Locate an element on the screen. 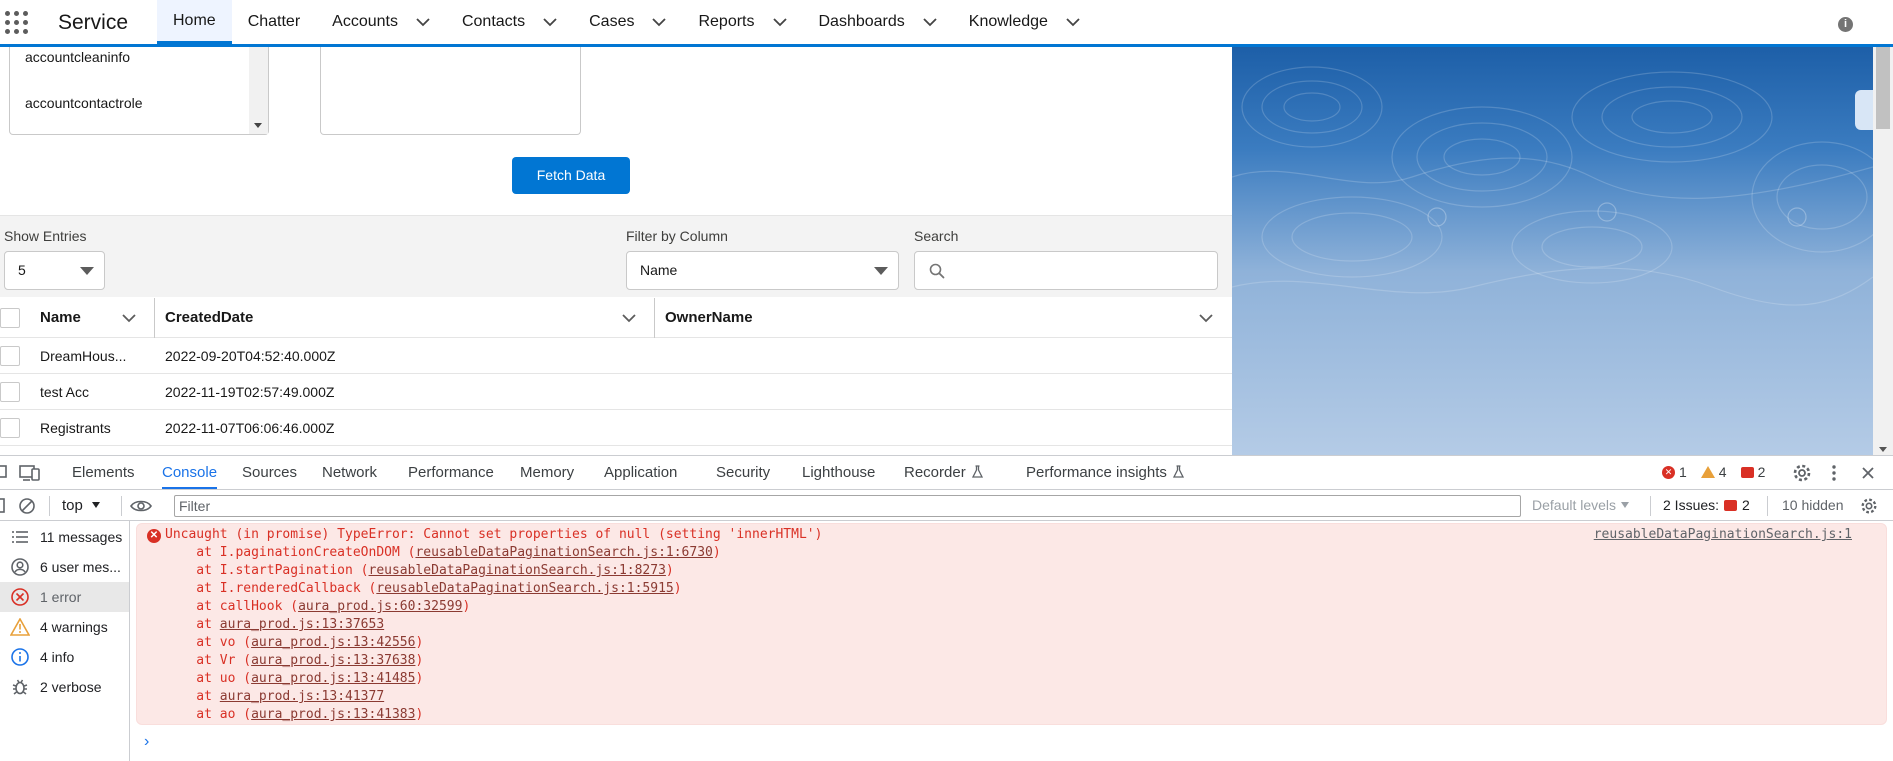 Image resolution: width=1893 pixels, height=761 pixels. stack-frame-link: aura_prod.js:13:41383 is located at coordinates (333, 714).